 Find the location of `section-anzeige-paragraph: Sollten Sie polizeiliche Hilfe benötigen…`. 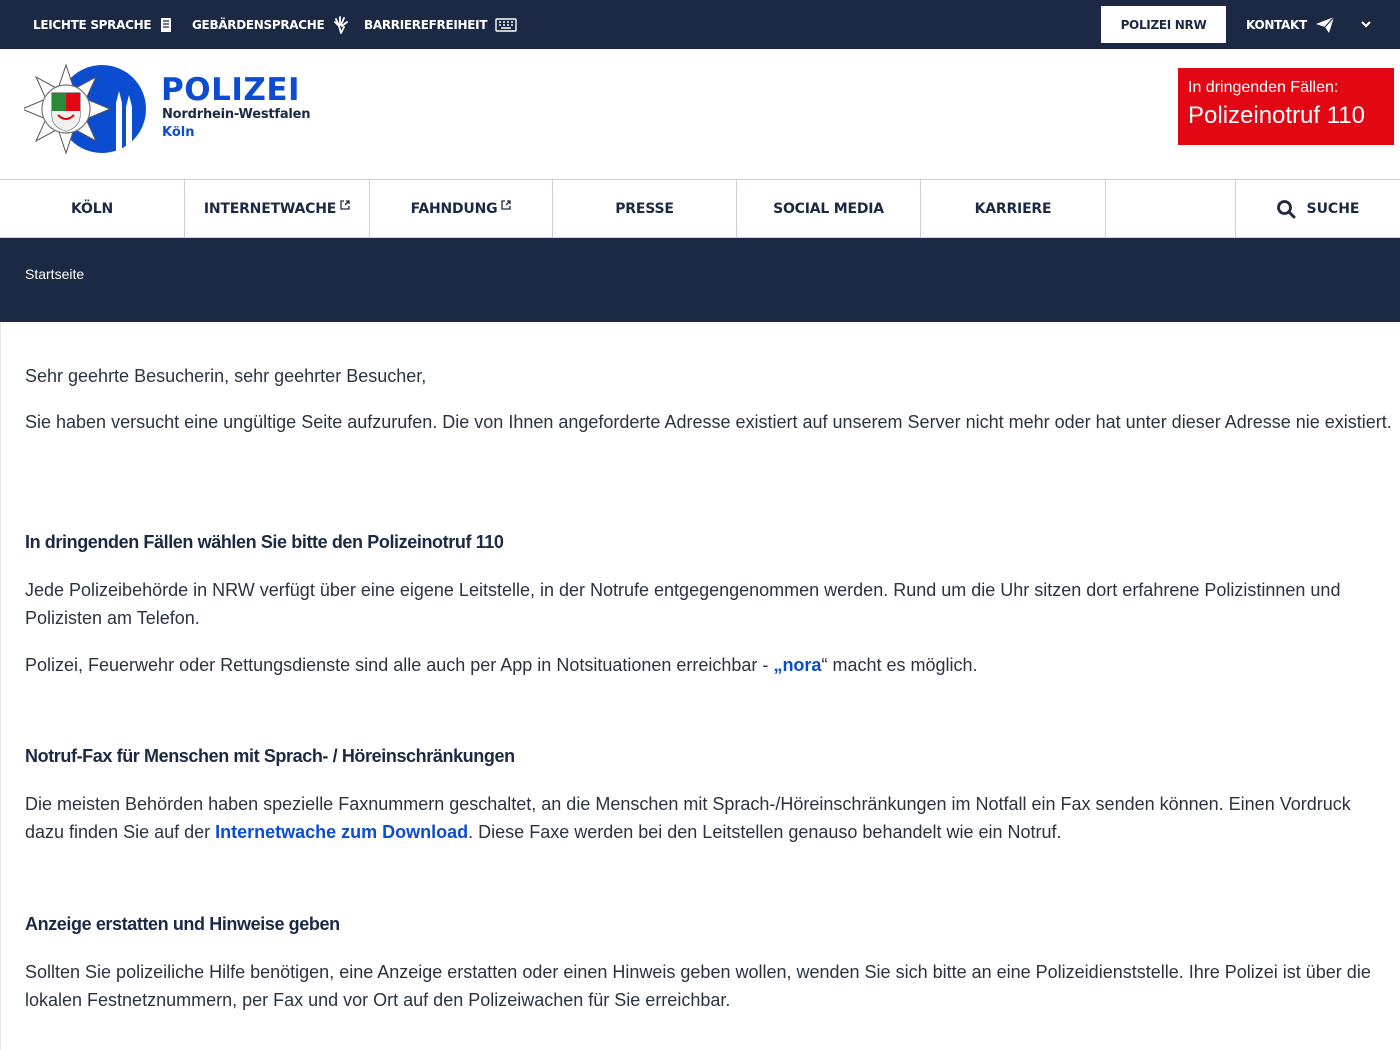

section-anzeige-paragraph: Sollten Sie polizeiliche Hilfe benötigen… is located at coordinates (698, 986).